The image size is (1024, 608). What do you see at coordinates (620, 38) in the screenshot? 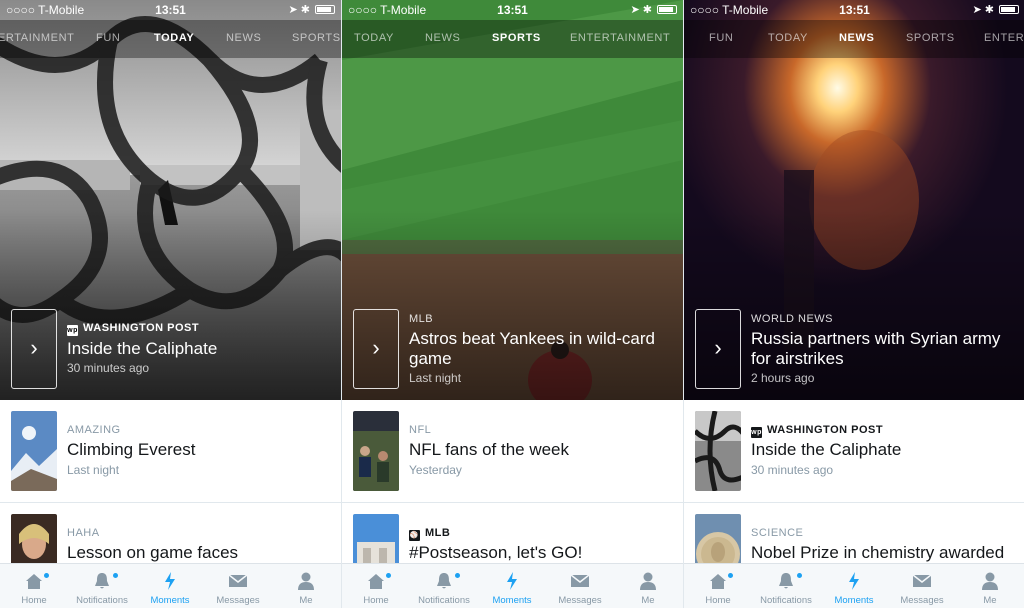
I see `tab-entertainment: ENTERTAINMENT` at bounding box center [620, 38].